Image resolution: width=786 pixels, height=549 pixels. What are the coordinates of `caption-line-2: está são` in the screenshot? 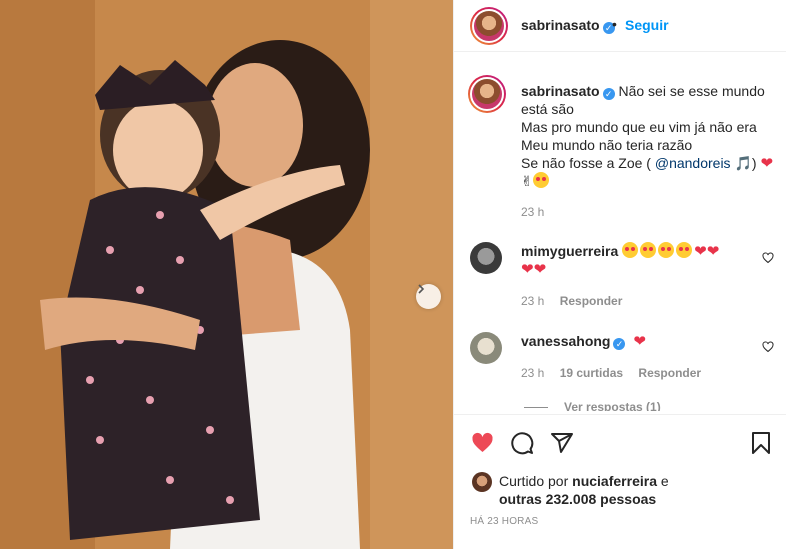 It's located at (547, 109).